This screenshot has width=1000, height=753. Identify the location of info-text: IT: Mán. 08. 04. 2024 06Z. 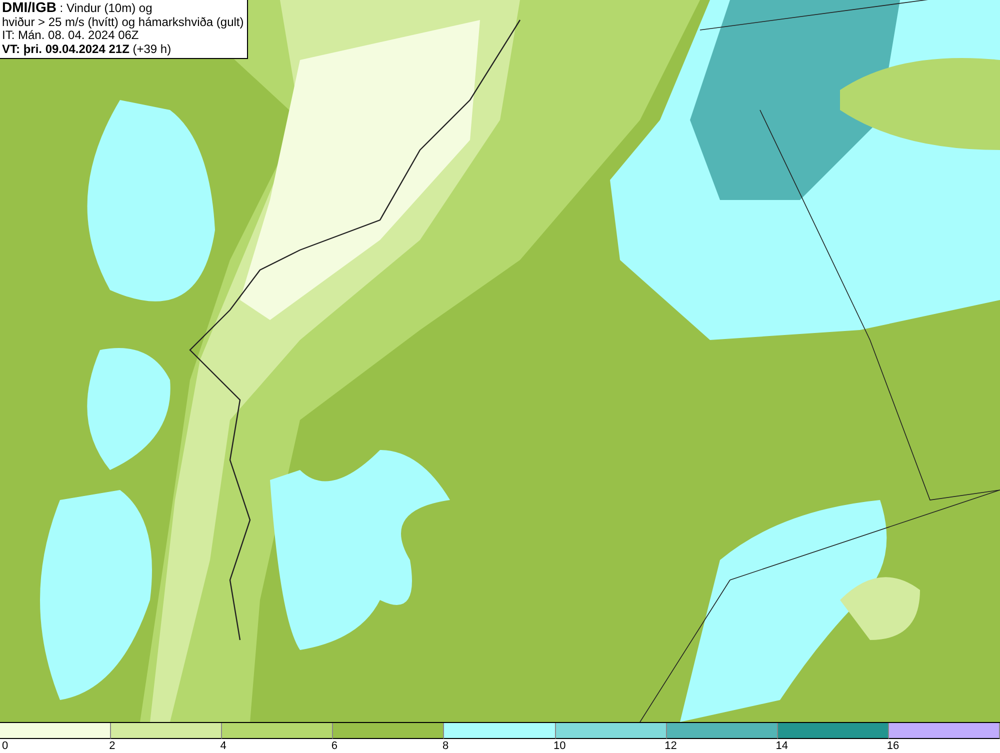
(71, 35).